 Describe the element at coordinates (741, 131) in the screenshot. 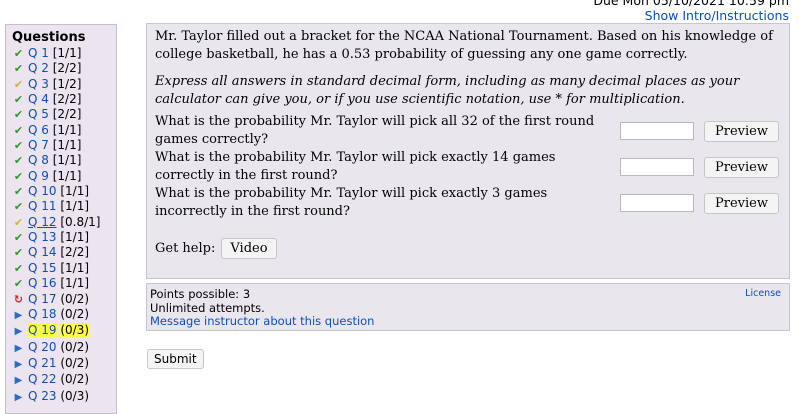

I see `preview-button-1: Preview` at that location.